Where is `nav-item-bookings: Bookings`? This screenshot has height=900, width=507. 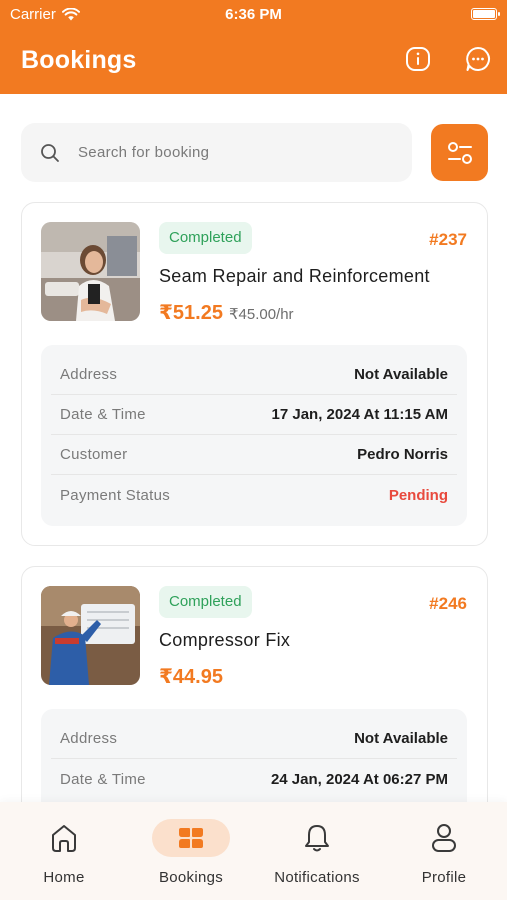
nav-item-bookings: Bookings is located at coordinates (191, 852).